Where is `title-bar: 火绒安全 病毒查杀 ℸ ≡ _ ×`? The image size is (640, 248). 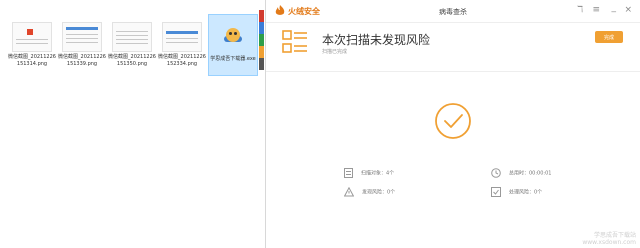 title-bar: 火绒安全 病毒查杀 ℸ ≡ _ × is located at coordinates (453, 11).